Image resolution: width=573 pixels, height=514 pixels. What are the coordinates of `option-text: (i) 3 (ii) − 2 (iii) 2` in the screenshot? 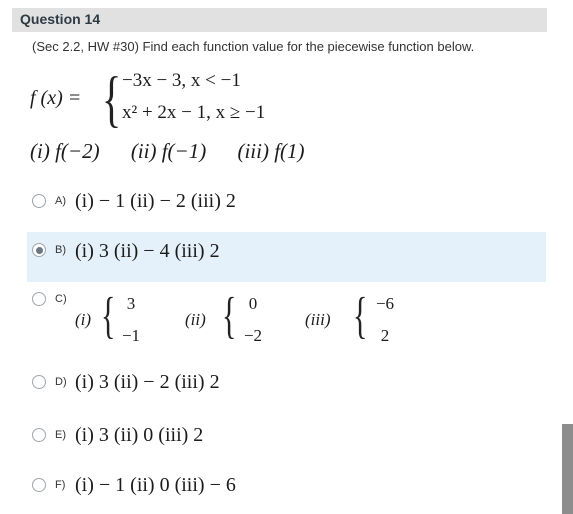 It's located at (147, 382).